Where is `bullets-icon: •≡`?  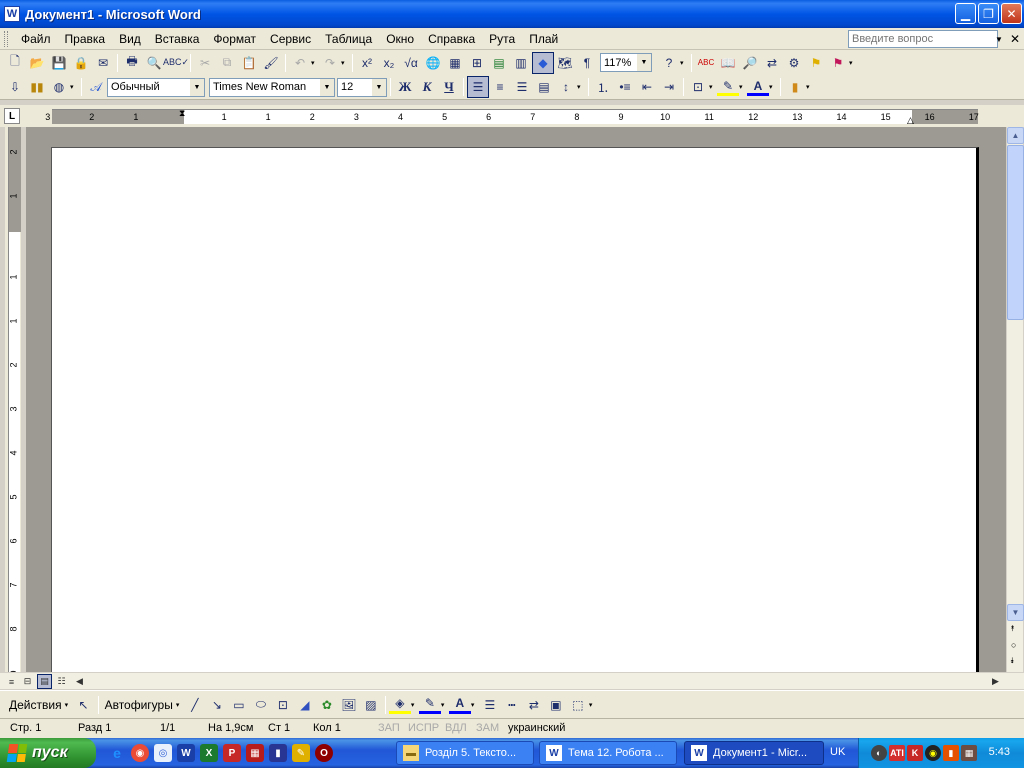 bullets-icon: •≡ is located at coordinates (625, 87).